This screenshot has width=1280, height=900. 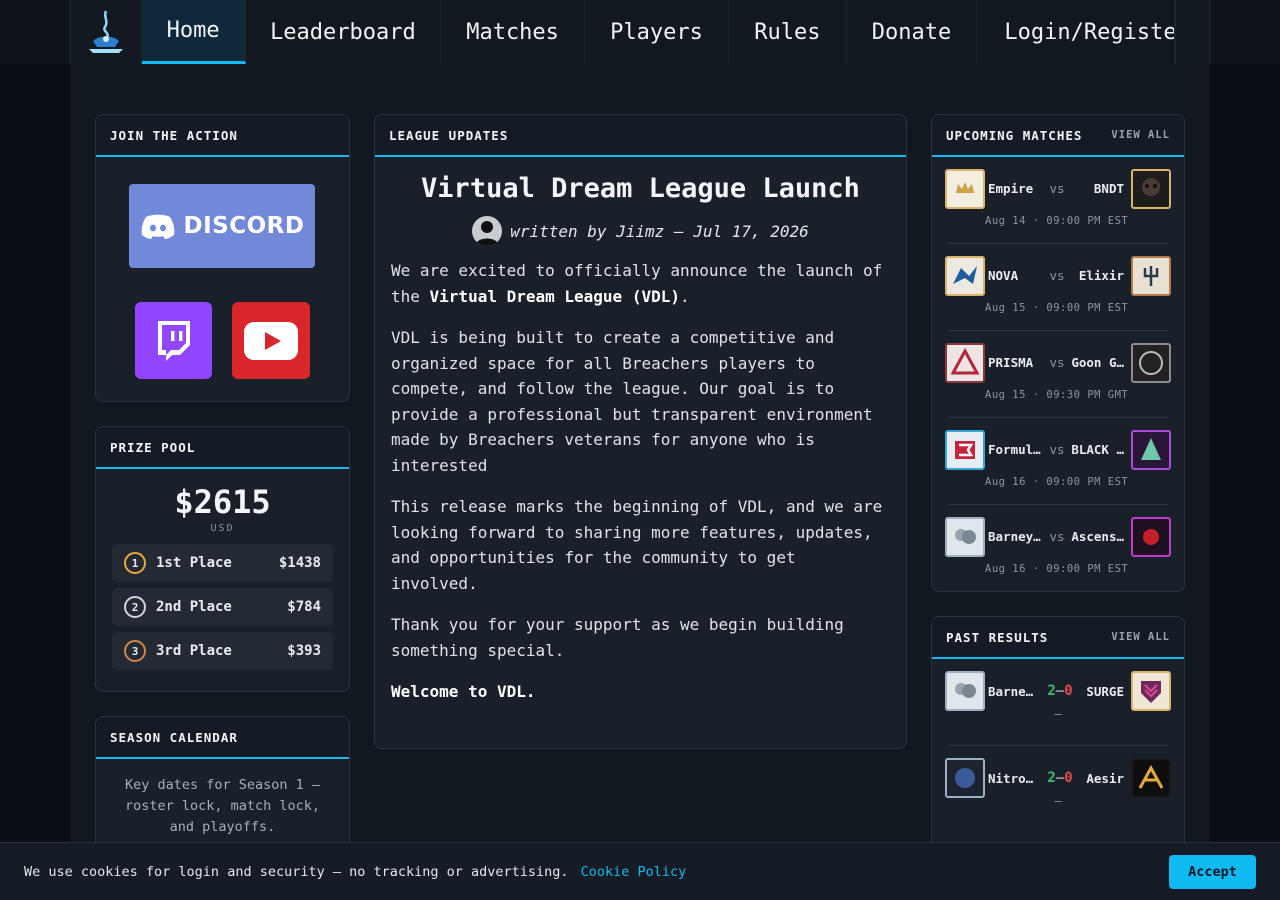 I want to click on discord-button: DISCORD, so click(x=222, y=226).